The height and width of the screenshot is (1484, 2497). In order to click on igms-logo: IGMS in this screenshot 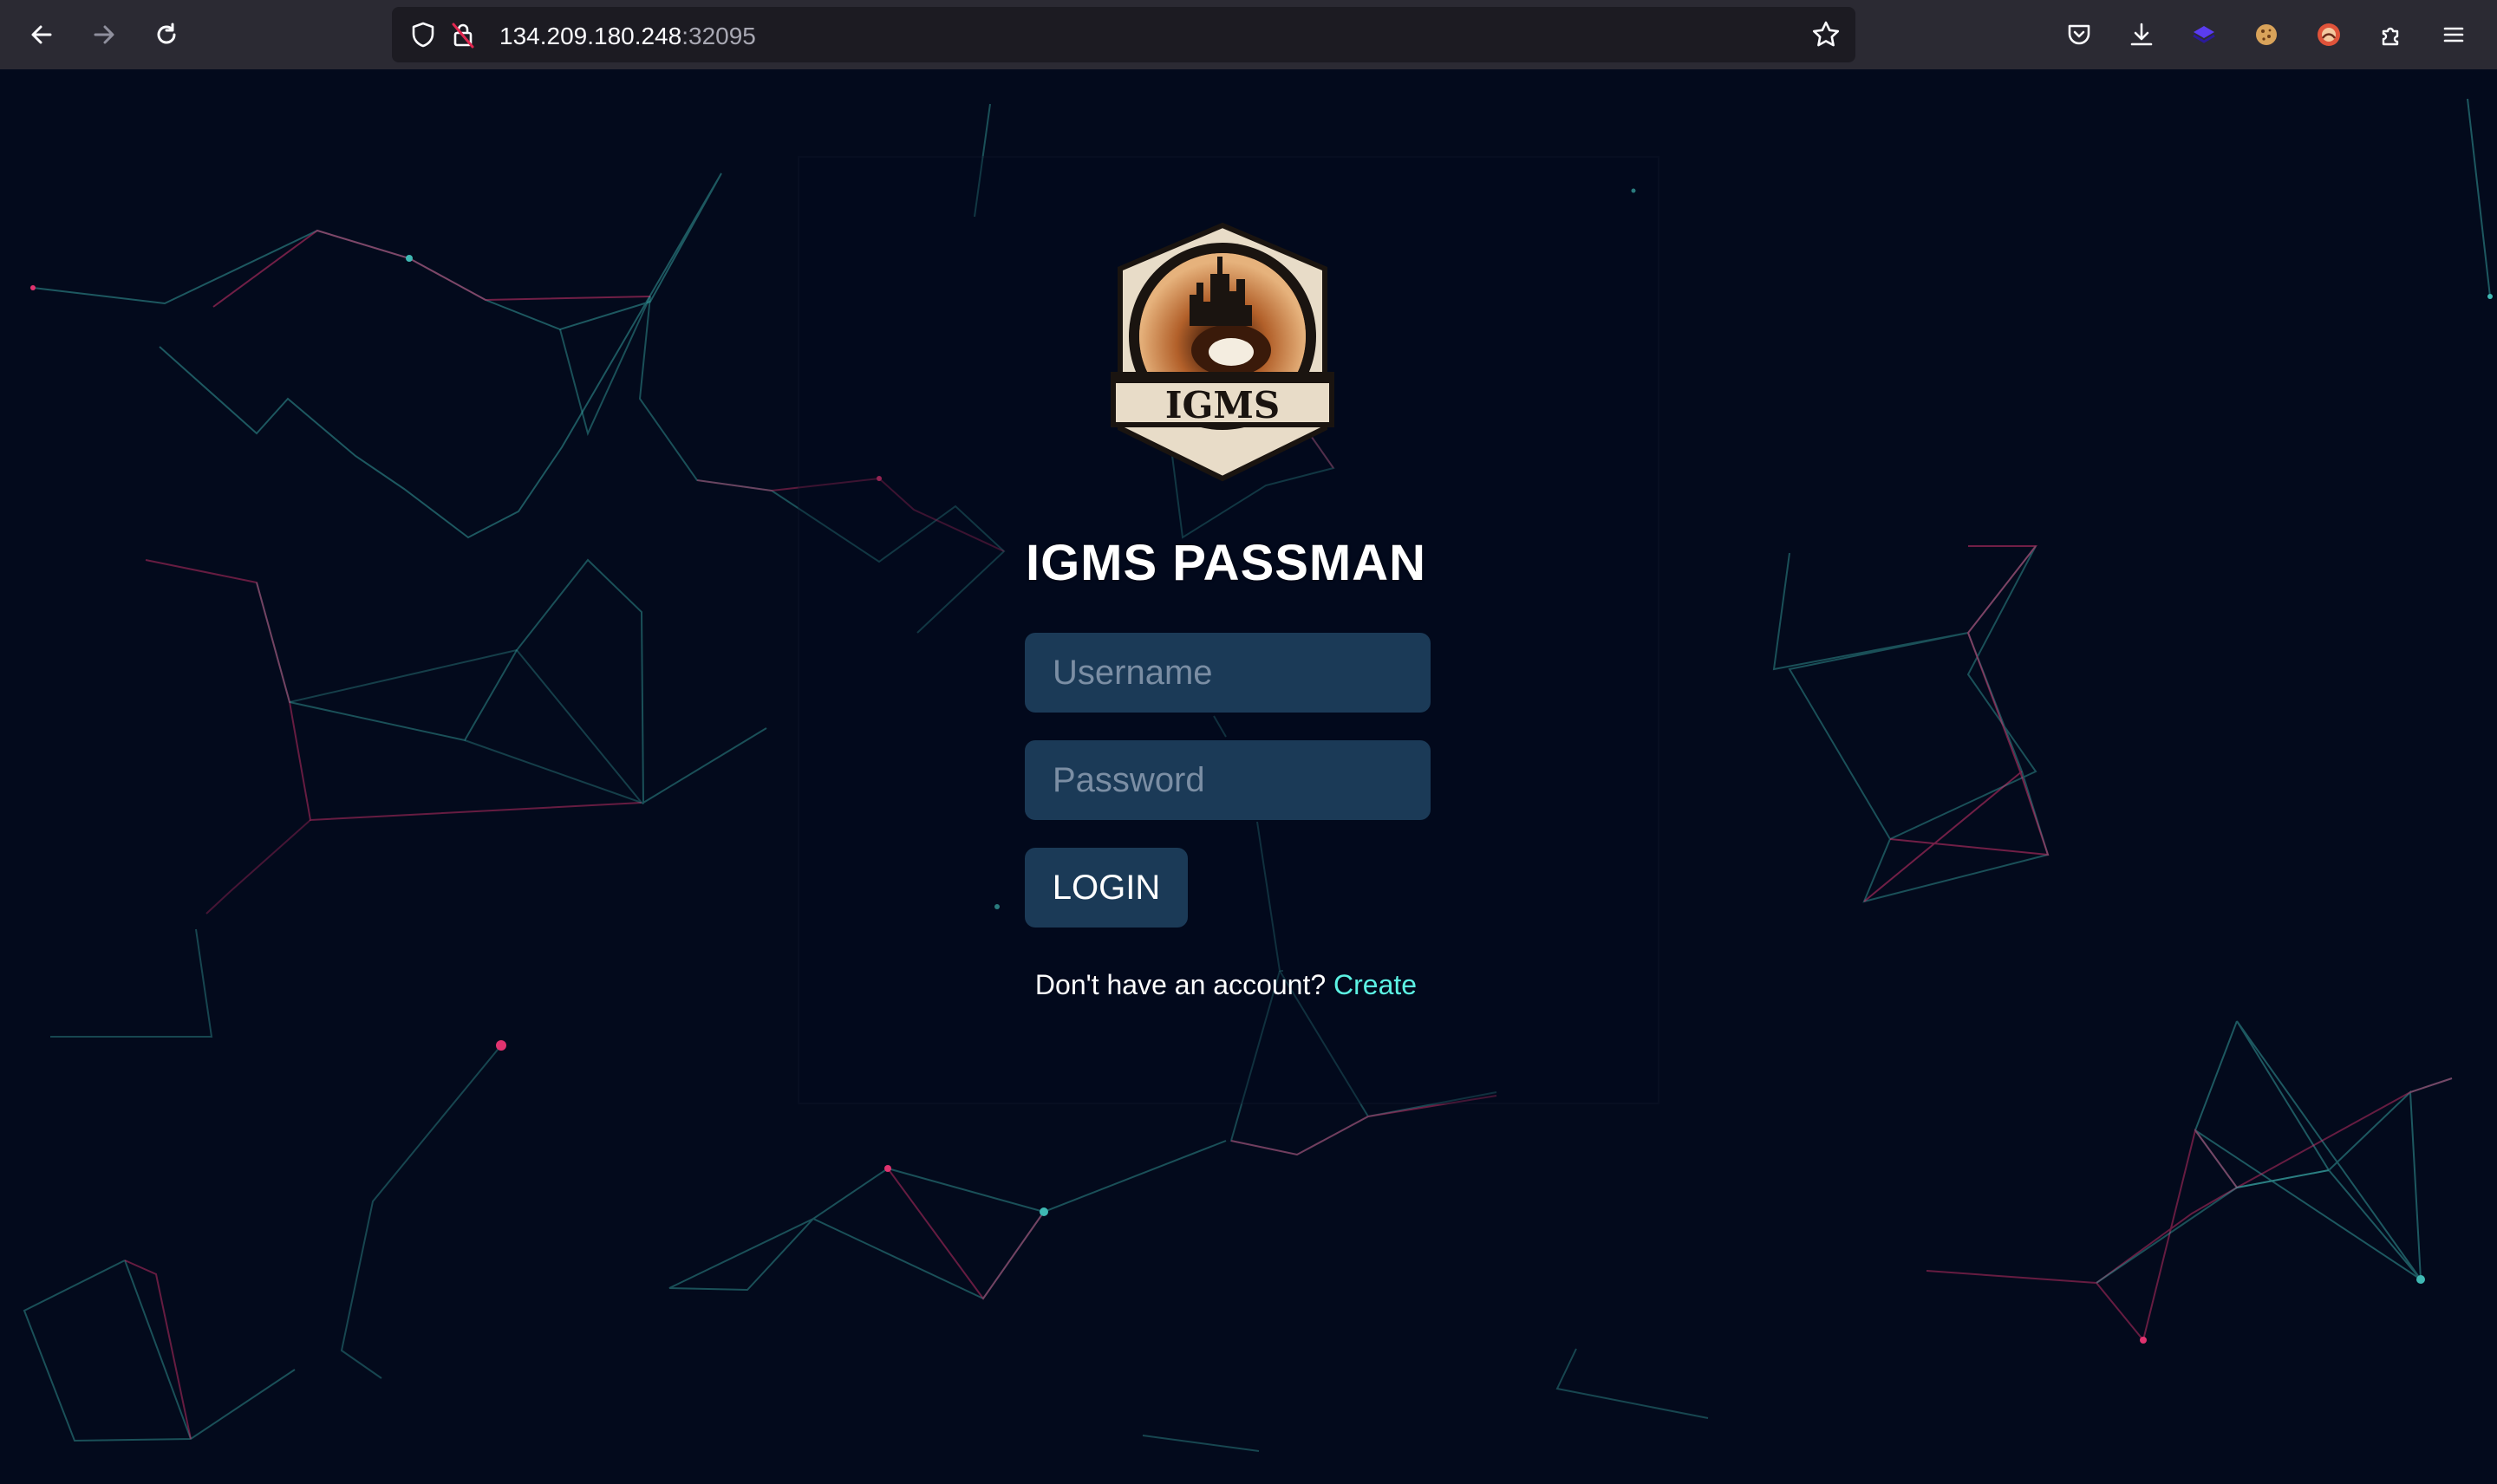, I will do `click(1222, 354)`.